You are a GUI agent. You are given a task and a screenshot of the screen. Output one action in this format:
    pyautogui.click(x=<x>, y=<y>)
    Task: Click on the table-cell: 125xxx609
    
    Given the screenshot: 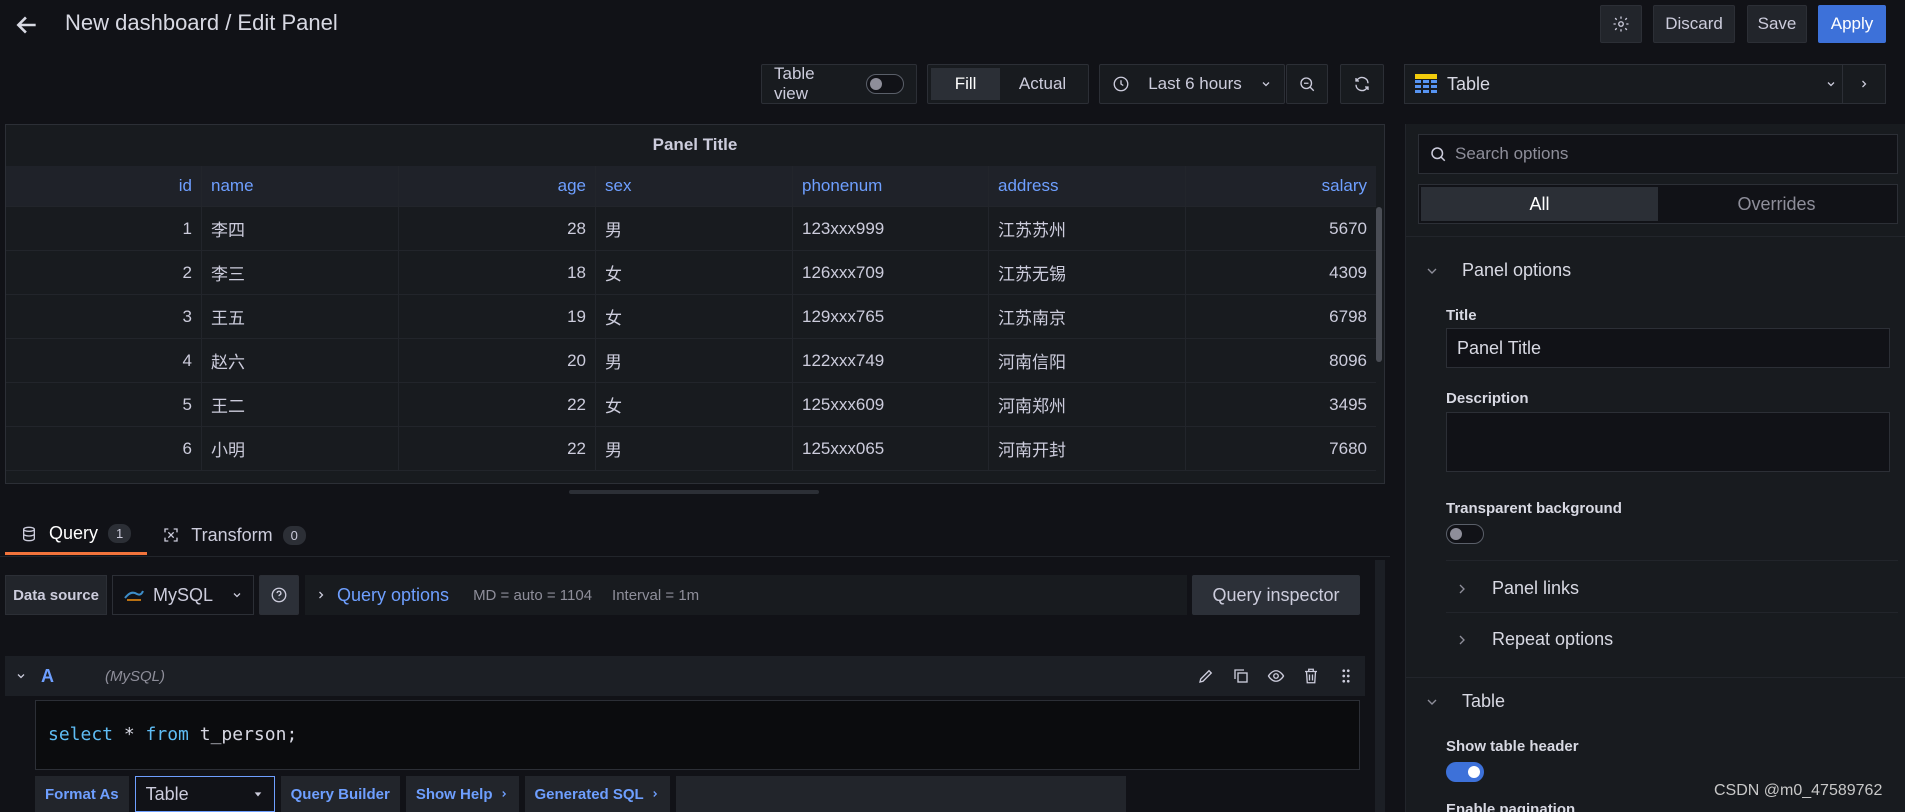 What is the action you would take?
    pyautogui.click(x=891, y=404)
    